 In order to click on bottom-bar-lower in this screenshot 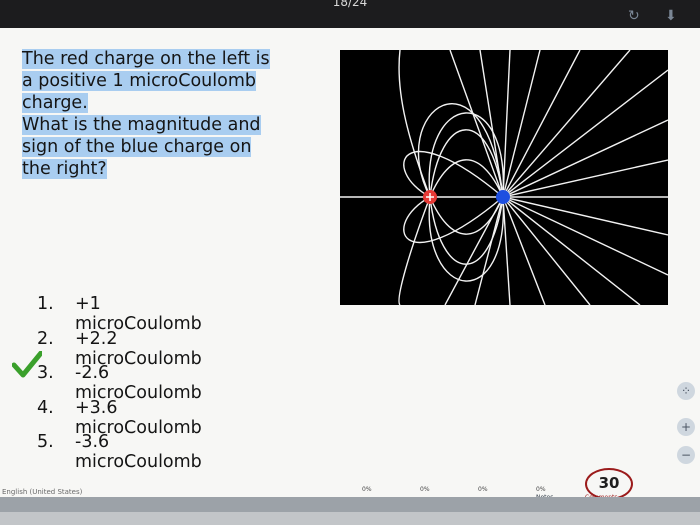, I will do `click(350, 518)`.